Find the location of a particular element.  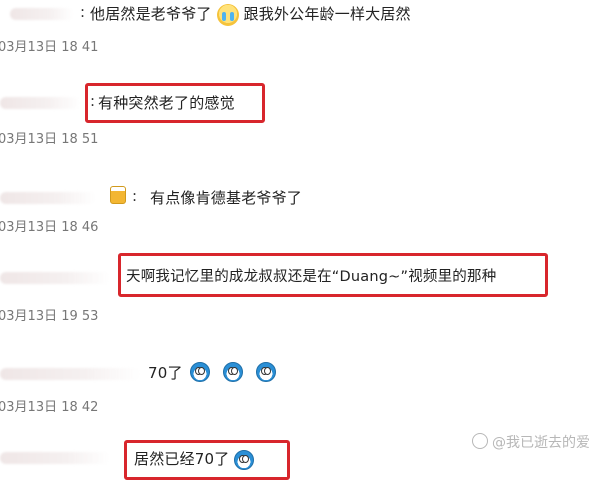

comment-text-part-1: 他居然是老爷爷了 is located at coordinates (151, 14).